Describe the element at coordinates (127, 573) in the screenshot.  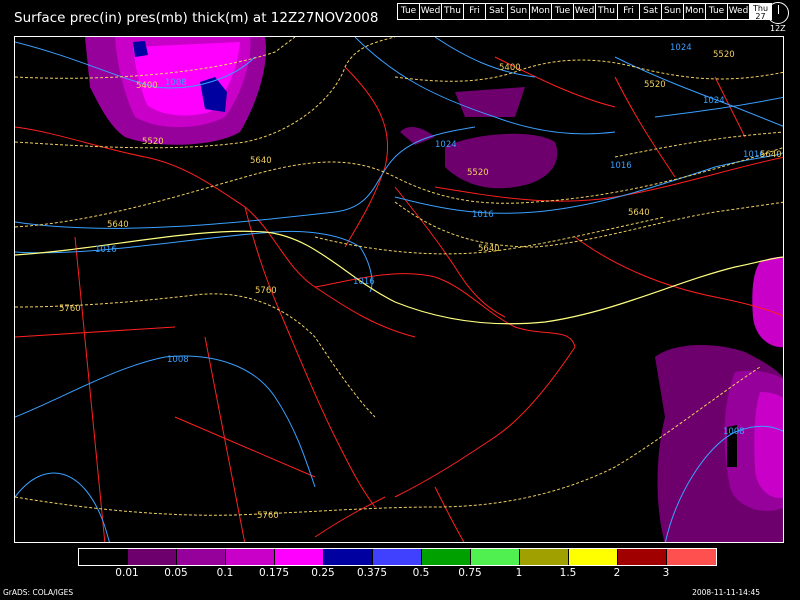
I see `colorbar-label: 0.01` at that location.